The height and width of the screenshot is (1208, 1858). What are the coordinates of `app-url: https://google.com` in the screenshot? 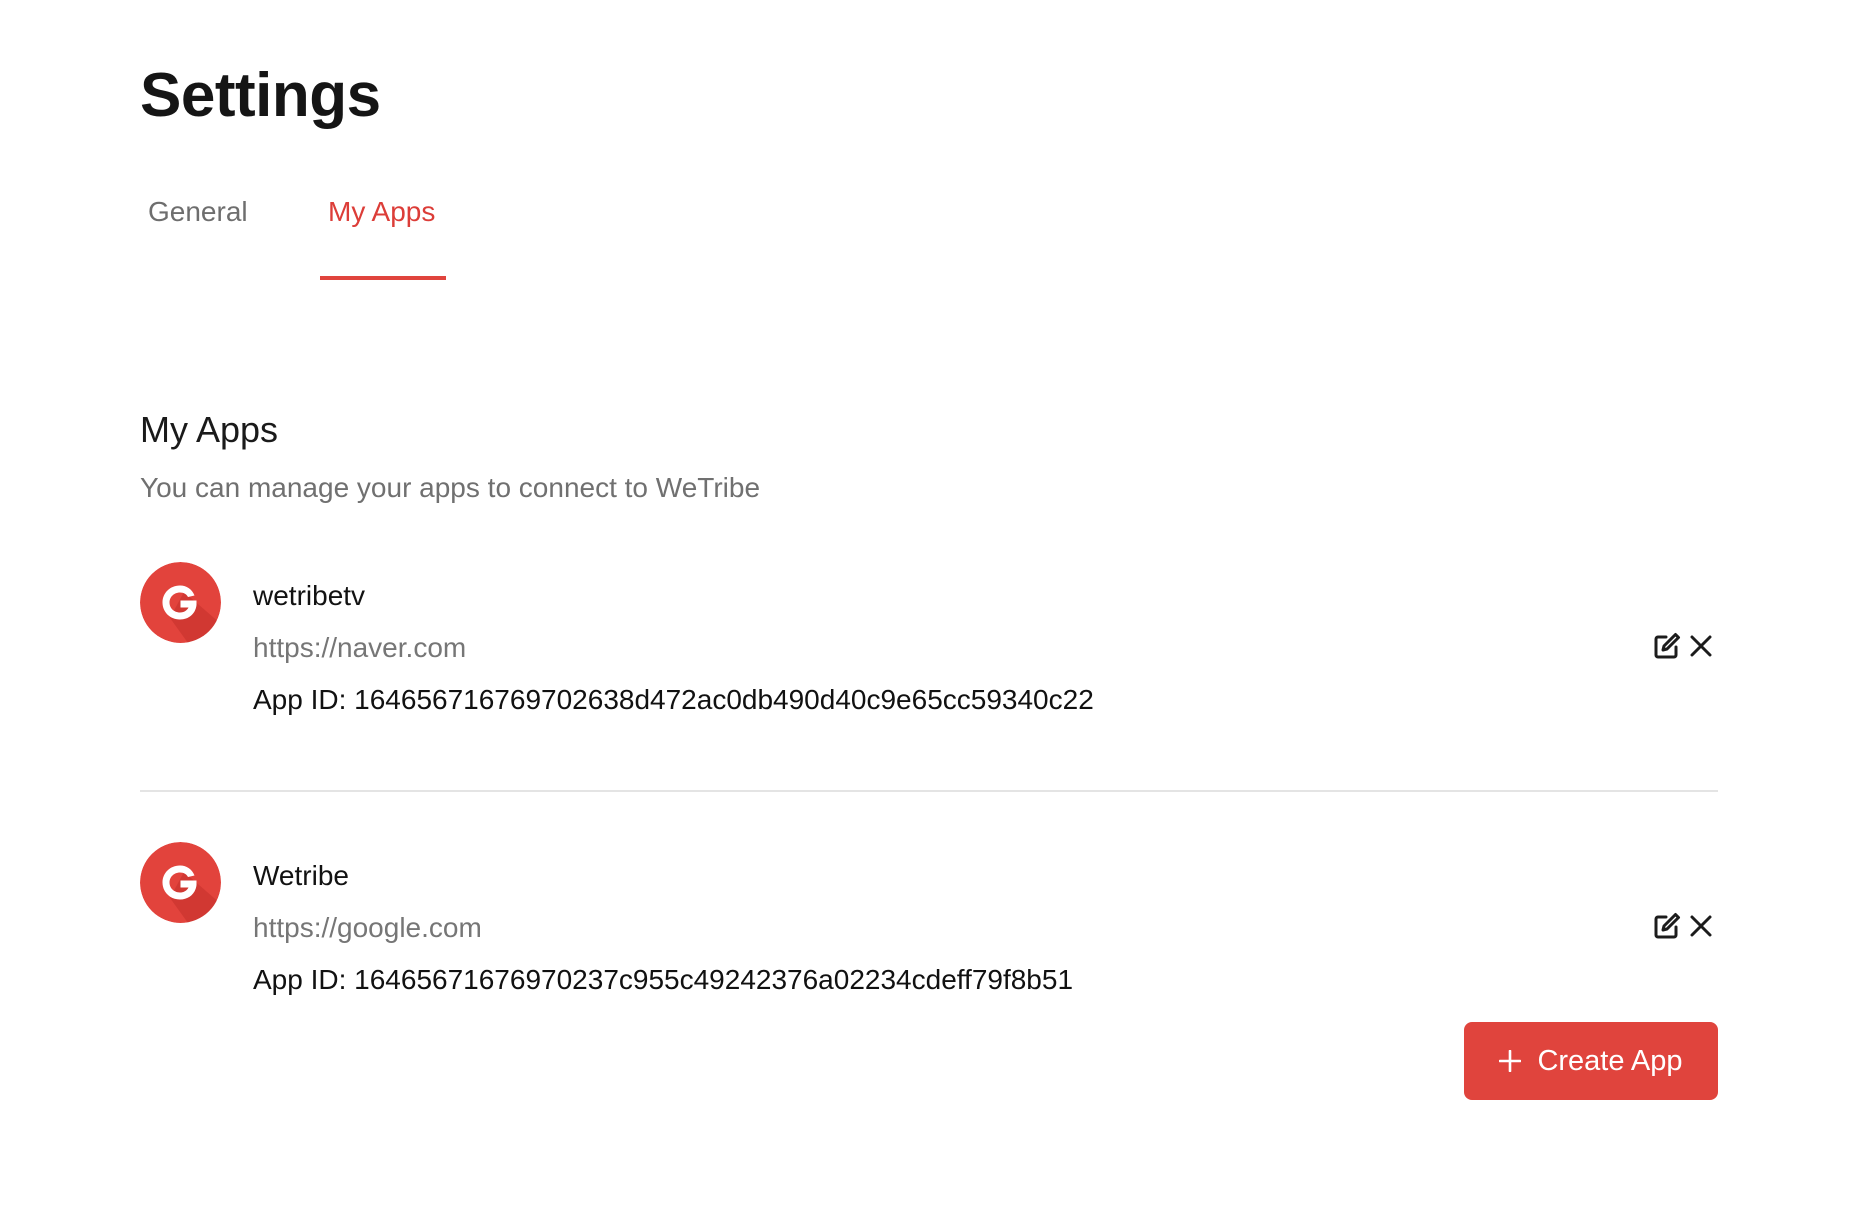 It's located at (367, 927).